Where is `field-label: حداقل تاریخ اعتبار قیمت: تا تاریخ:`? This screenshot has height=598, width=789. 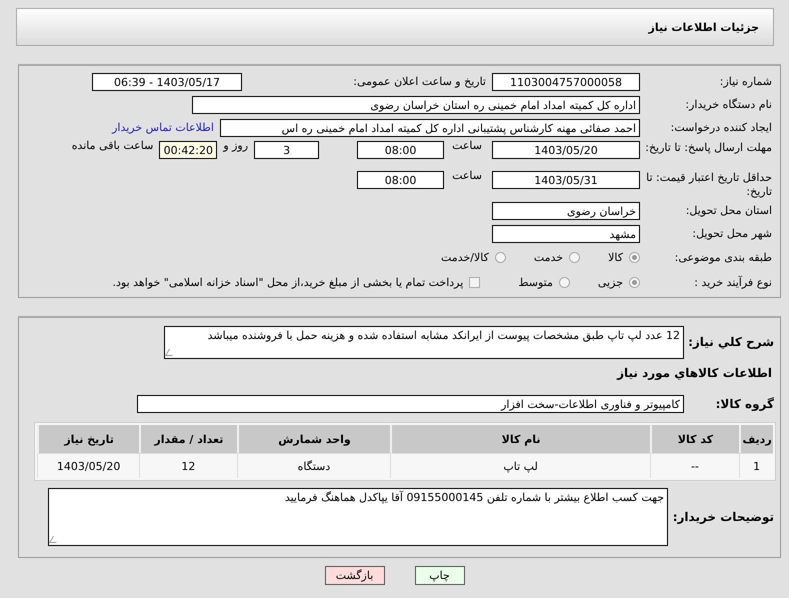
field-label: حداقل تاریخ اعتبار قیمت: تا تاریخ: is located at coordinates (709, 185).